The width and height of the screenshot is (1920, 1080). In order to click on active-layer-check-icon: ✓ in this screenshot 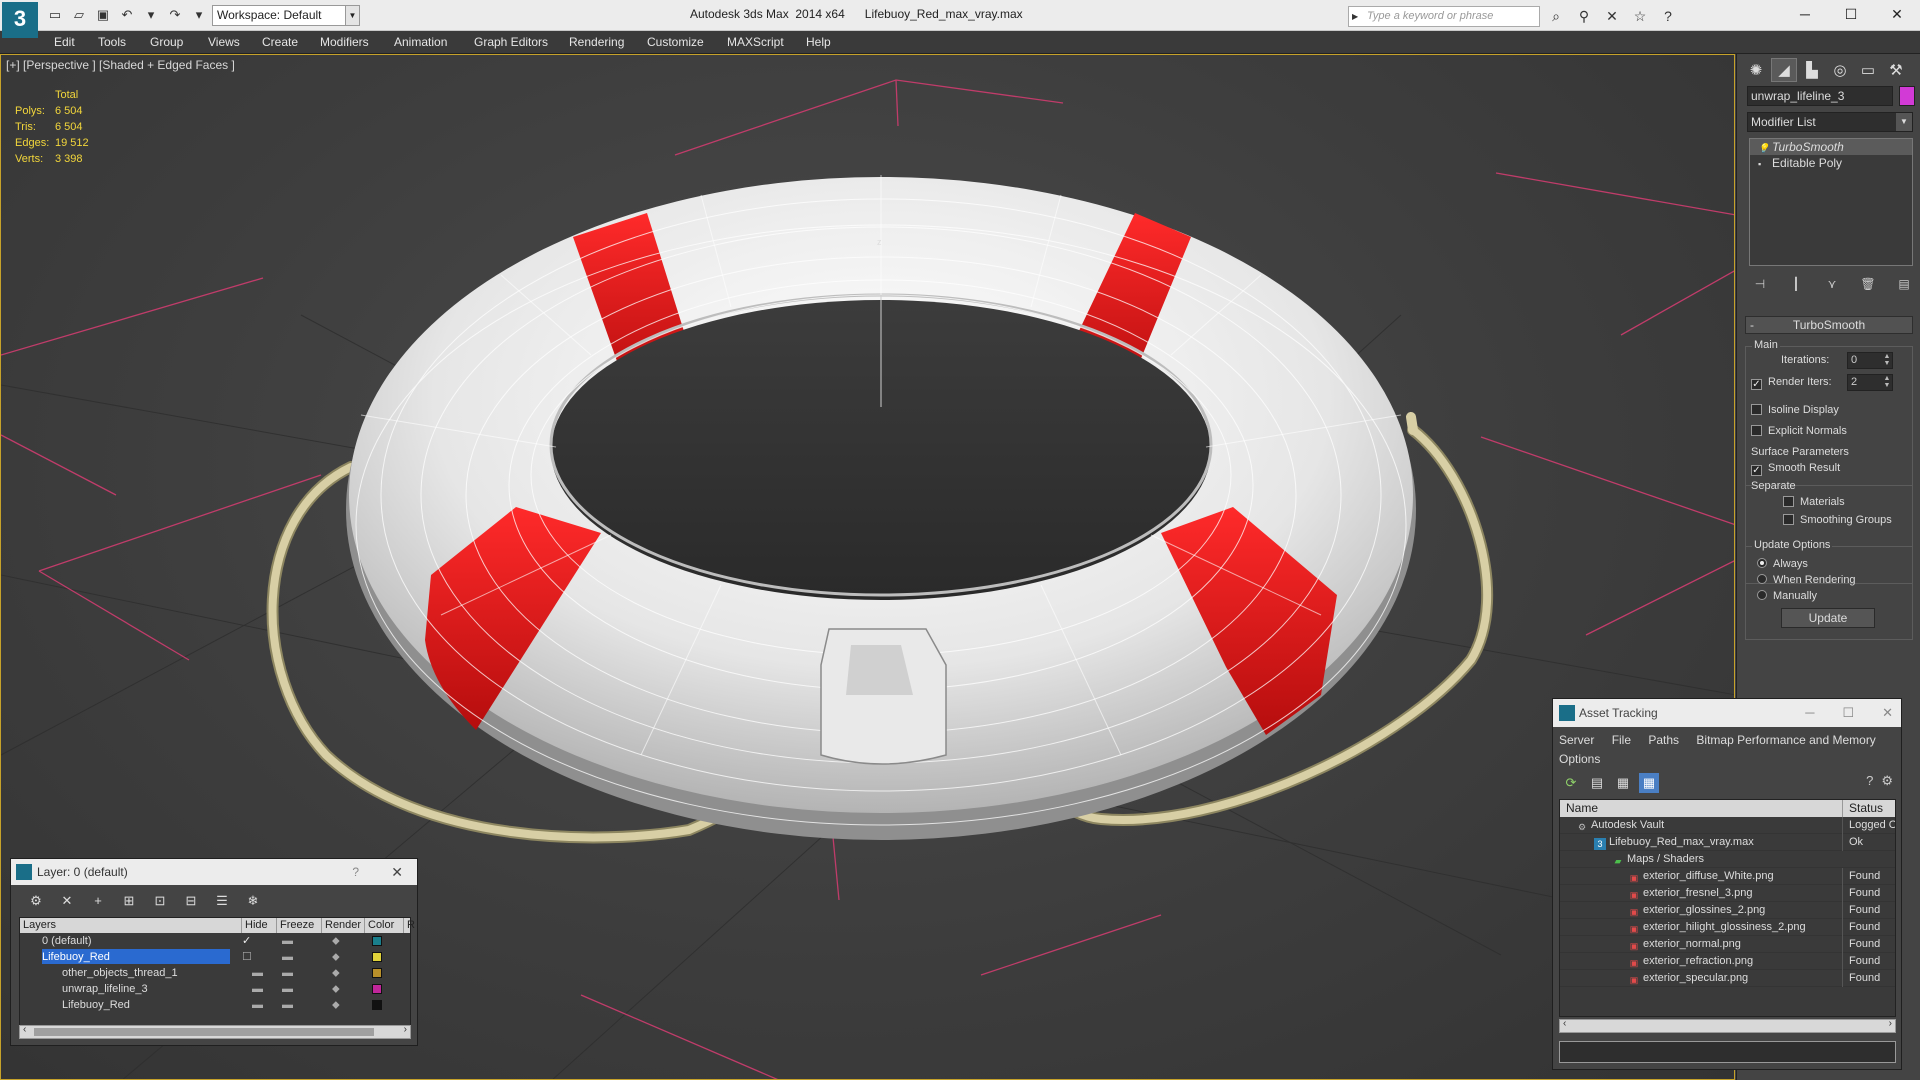, I will do `click(246, 941)`.